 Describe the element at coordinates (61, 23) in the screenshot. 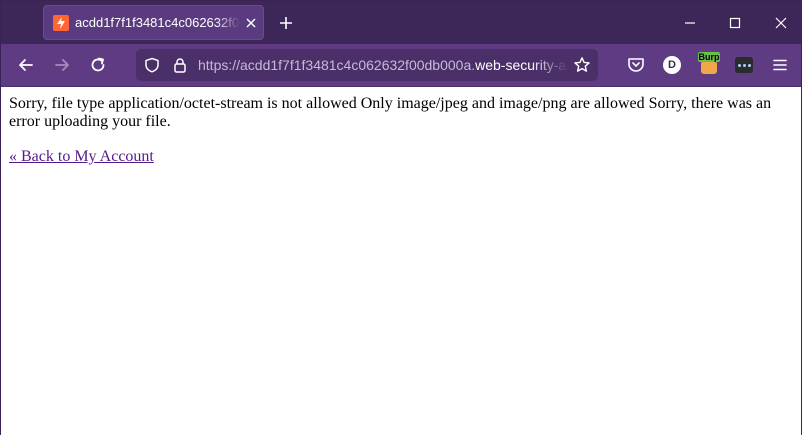

I see `lightning-favicon-icon` at that location.